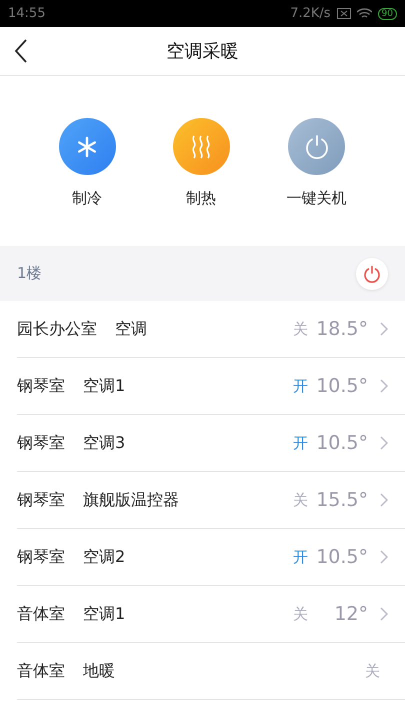  Describe the element at coordinates (211, 557) in the screenshot. I see `device-row: 钢琴室 空调2 开 10.5°` at that location.